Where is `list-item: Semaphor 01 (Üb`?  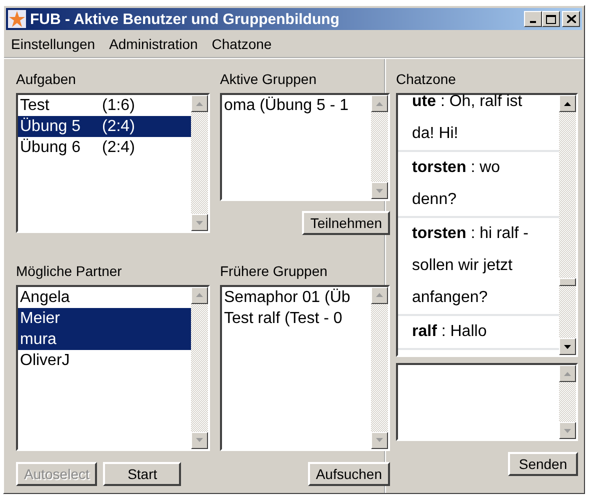 list-item: Semaphor 01 (Üb is located at coordinates (296, 297).